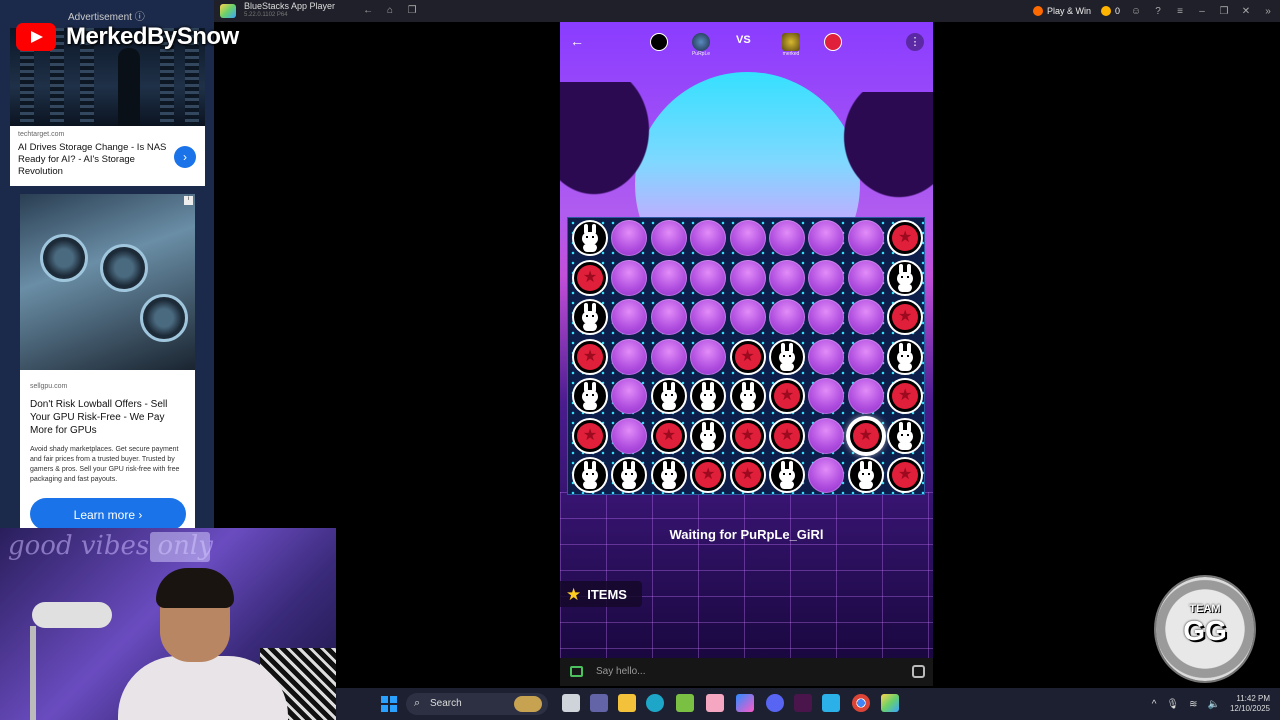  I want to click on avatar-icon: ☺, so click(1136, 11).